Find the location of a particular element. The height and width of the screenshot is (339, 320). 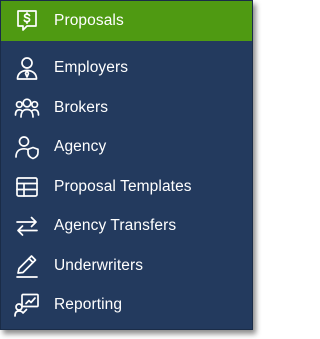

transfer-arrows-icon is located at coordinates (27, 226).